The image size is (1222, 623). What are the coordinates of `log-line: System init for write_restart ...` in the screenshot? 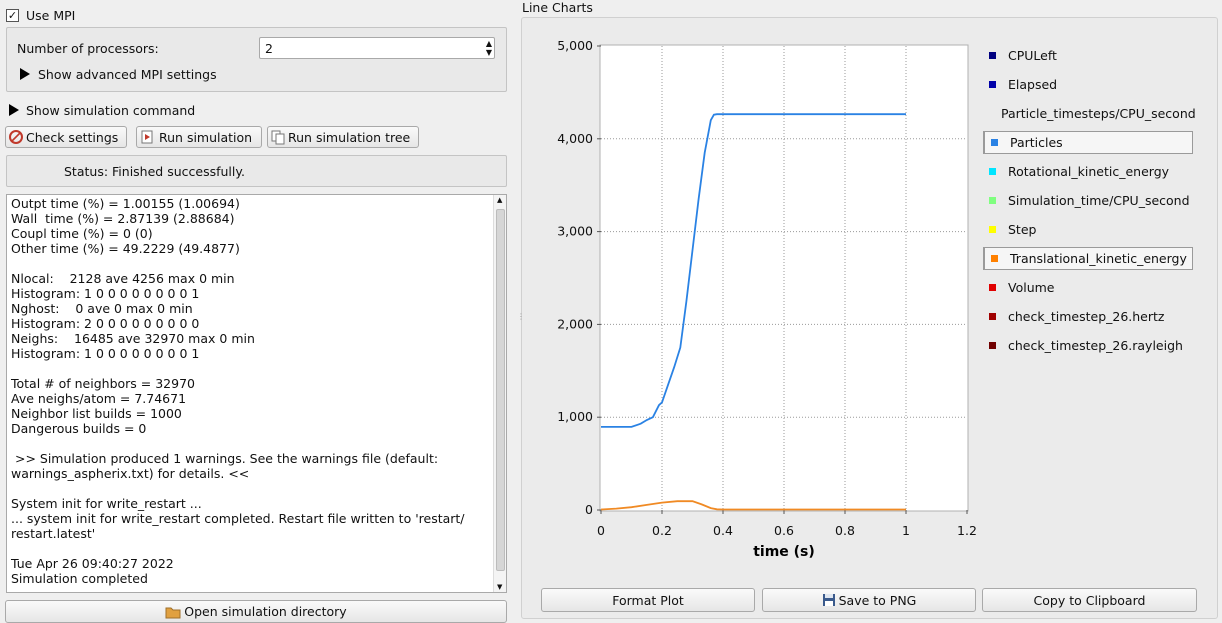 It's located at (106, 503).